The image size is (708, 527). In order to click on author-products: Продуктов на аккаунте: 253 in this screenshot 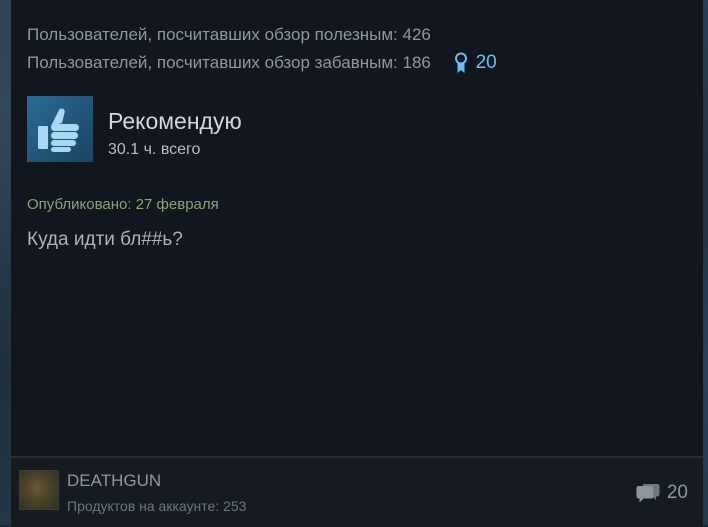, I will do `click(157, 506)`.